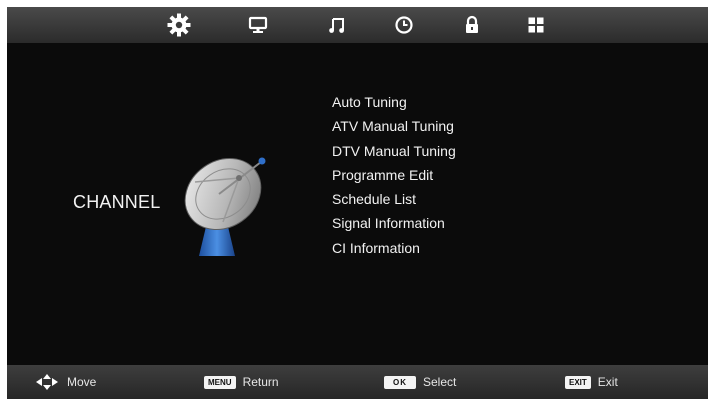 The image size is (709, 401). What do you see at coordinates (591, 382) in the screenshot?
I see `hint-exit: EXIT Exit` at bounding box center [591, 382].